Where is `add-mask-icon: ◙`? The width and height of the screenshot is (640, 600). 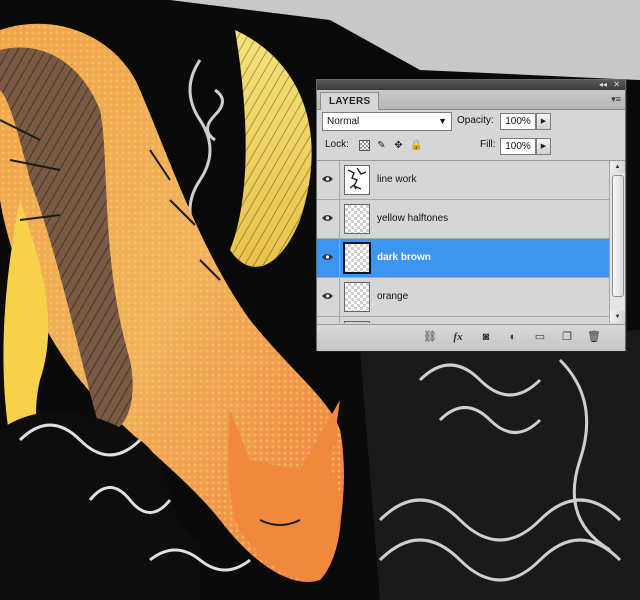 add-mask-icon: ◙ is located at coordinates (486, 337).